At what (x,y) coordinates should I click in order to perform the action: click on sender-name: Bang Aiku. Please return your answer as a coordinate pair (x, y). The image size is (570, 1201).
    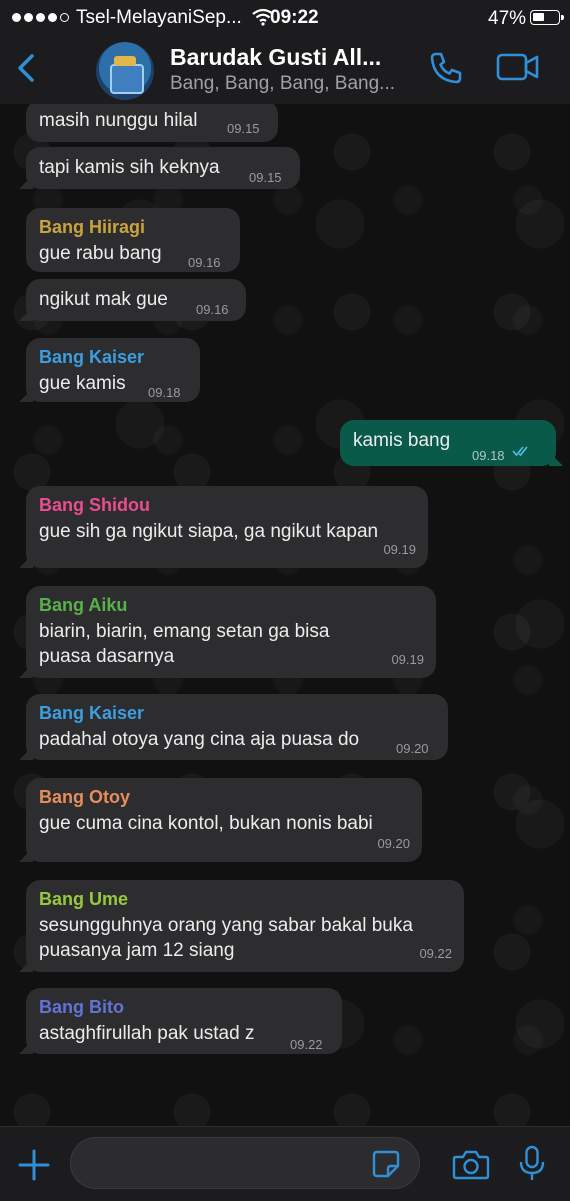
    Looking at the image, I should click on (231, 605).